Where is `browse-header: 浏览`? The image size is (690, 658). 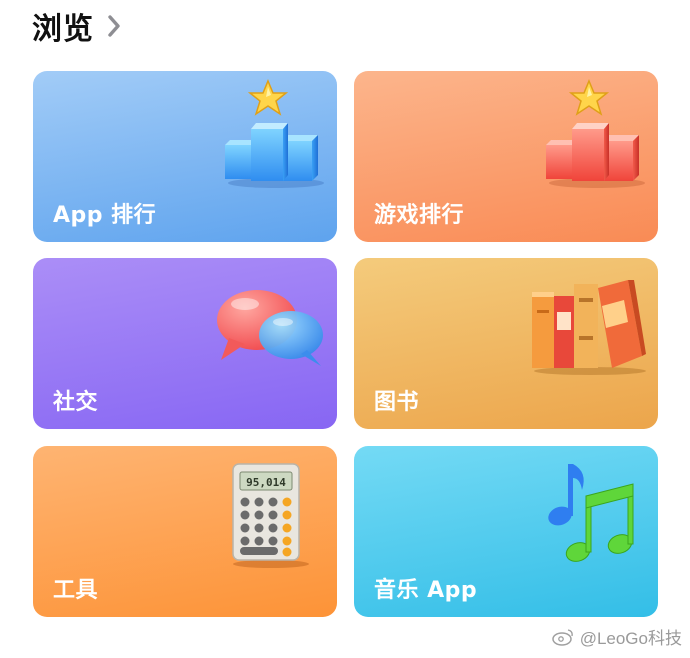 browse-header: 浏览 is located at coordinates (77, 26).